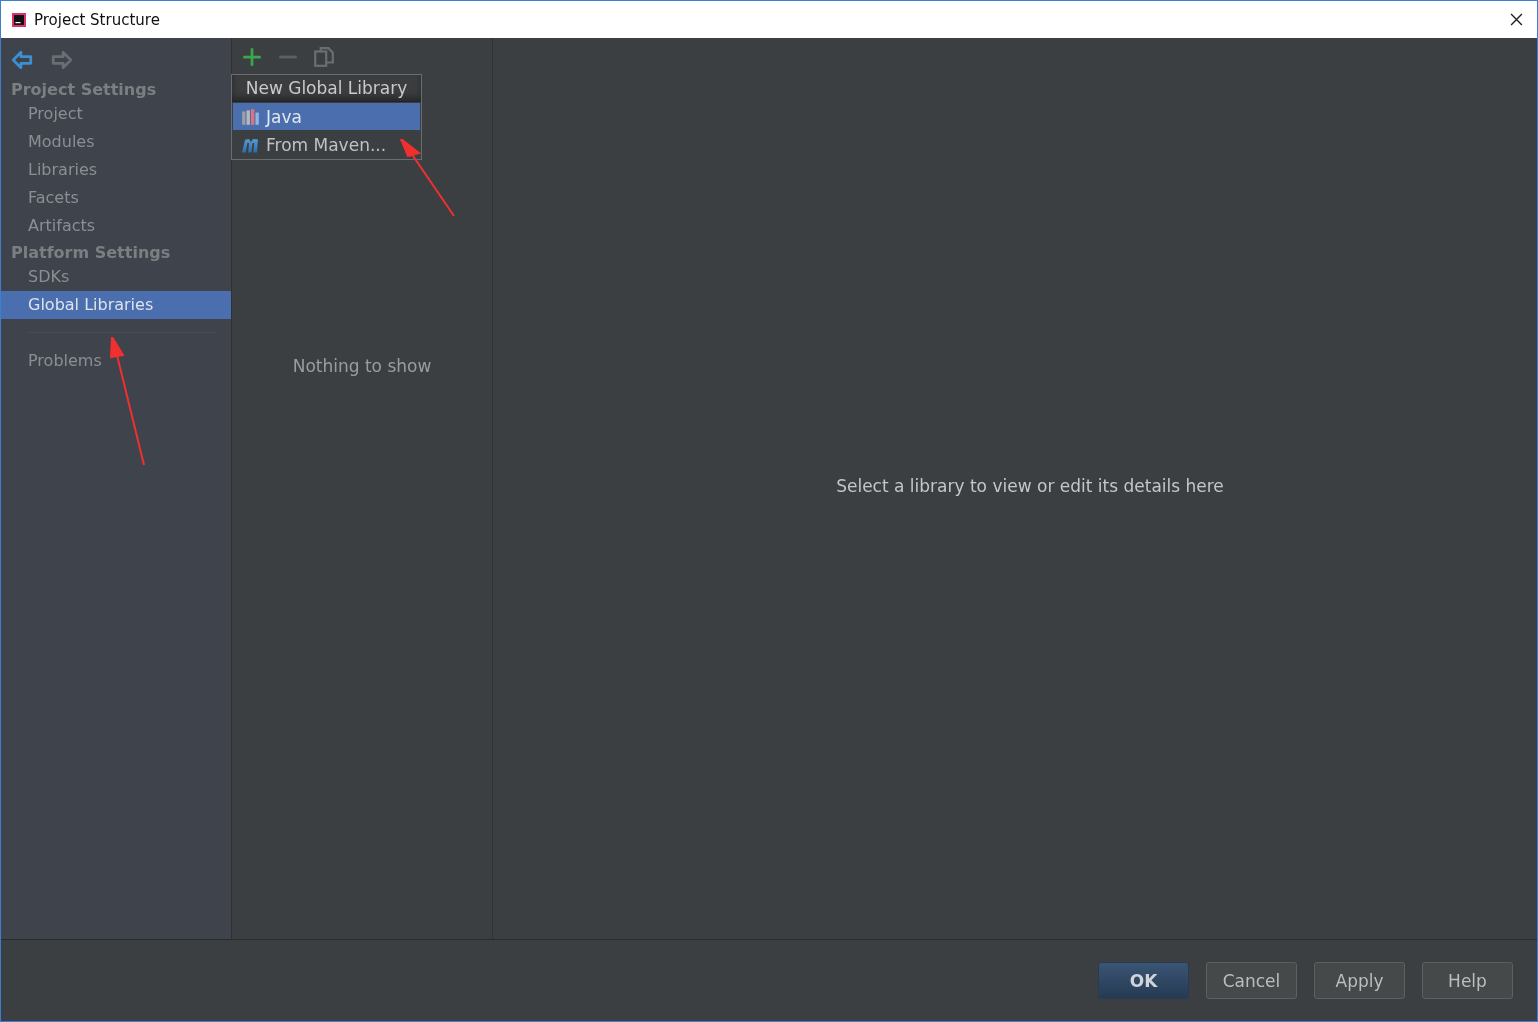 The image size is (1538, 1022). Describe the element at coordinates (116, 198) in the screenshot. I see `sidebar-item: Facets` at that location.